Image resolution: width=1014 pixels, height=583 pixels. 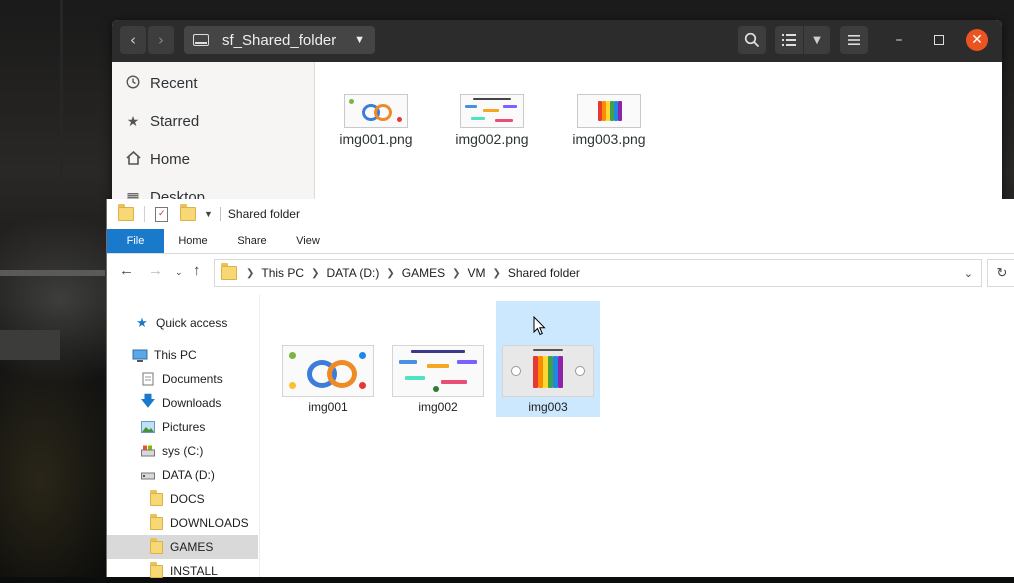 I want to click on tree-item-this-pc: This PC, so click(x=182, y=355).